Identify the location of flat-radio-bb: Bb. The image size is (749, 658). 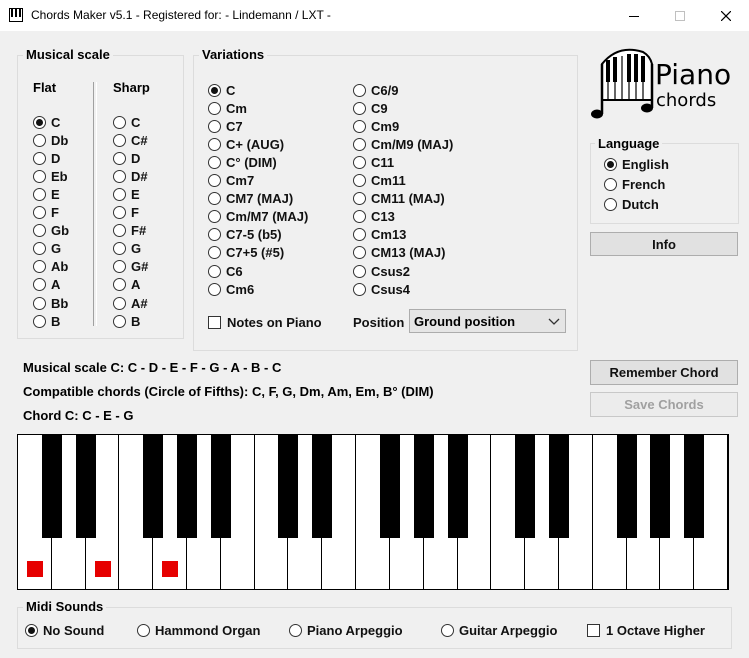
(50, 303).